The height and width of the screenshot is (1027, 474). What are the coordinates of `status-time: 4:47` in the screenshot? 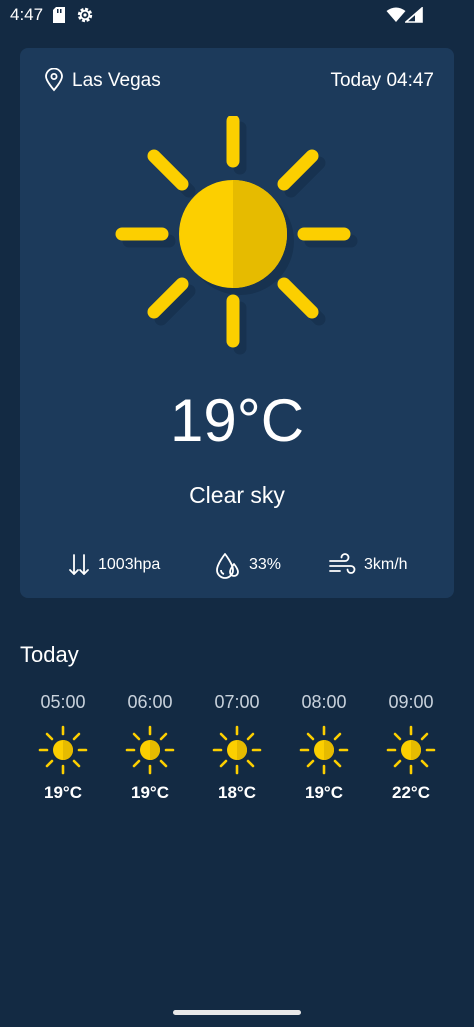 It's located at (27, 14).